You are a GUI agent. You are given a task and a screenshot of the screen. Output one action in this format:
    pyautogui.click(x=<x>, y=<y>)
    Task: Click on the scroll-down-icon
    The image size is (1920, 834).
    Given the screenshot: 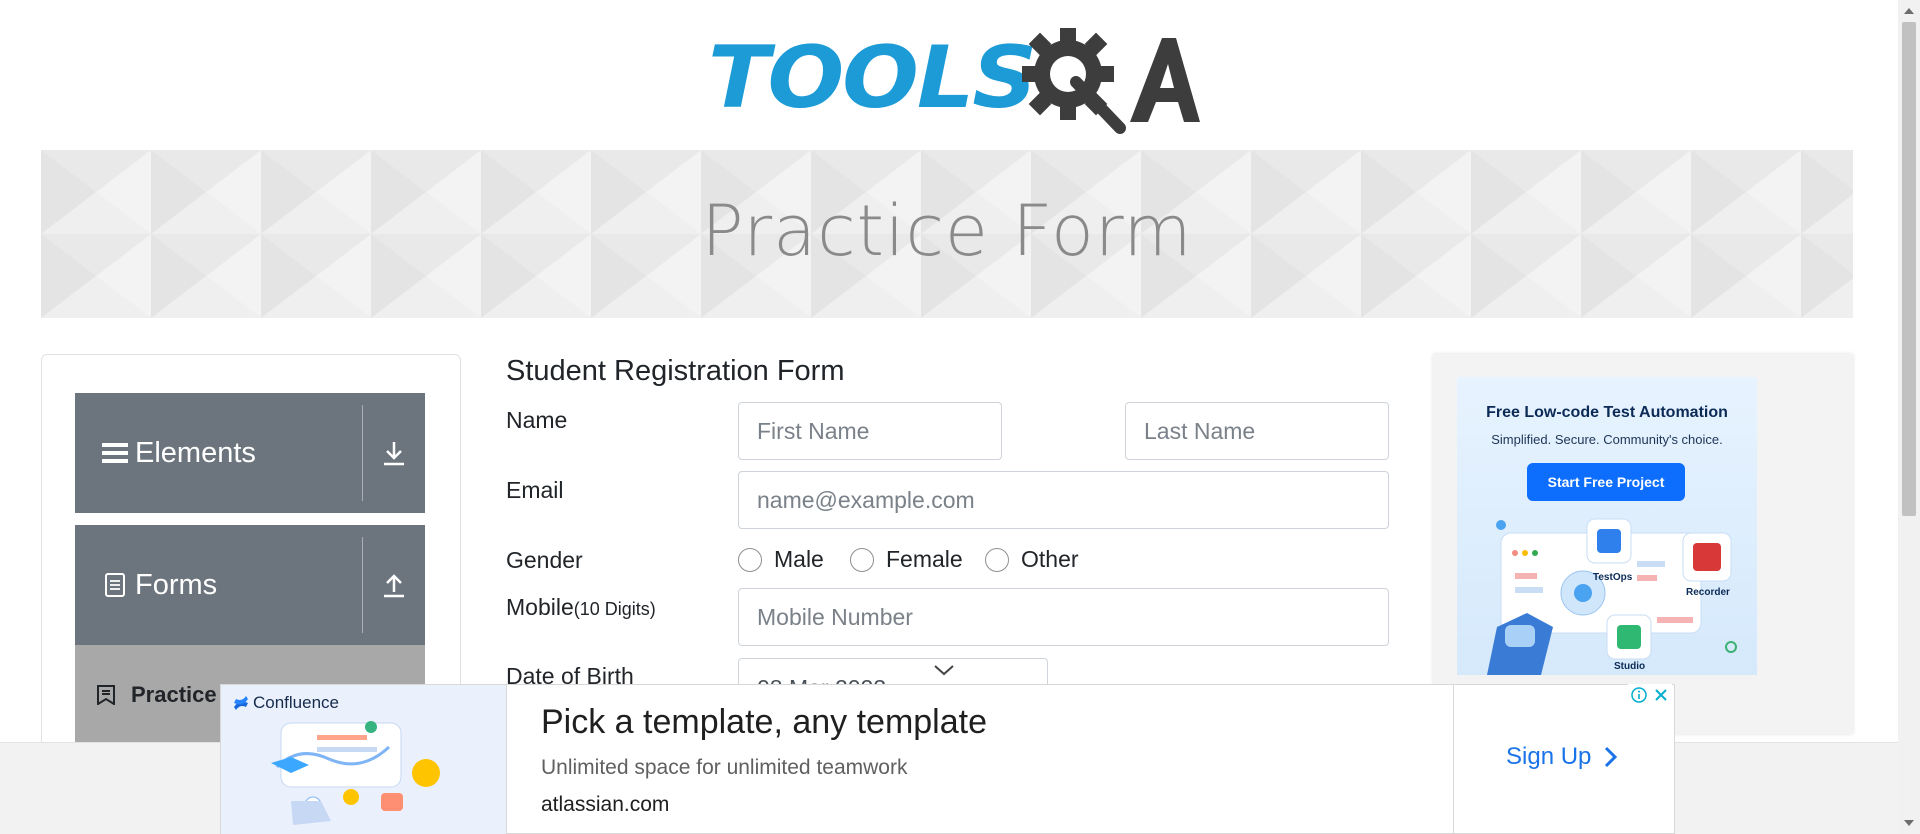 What is the action you would take?
    pyautogui.click(x=1909, y=823)
    